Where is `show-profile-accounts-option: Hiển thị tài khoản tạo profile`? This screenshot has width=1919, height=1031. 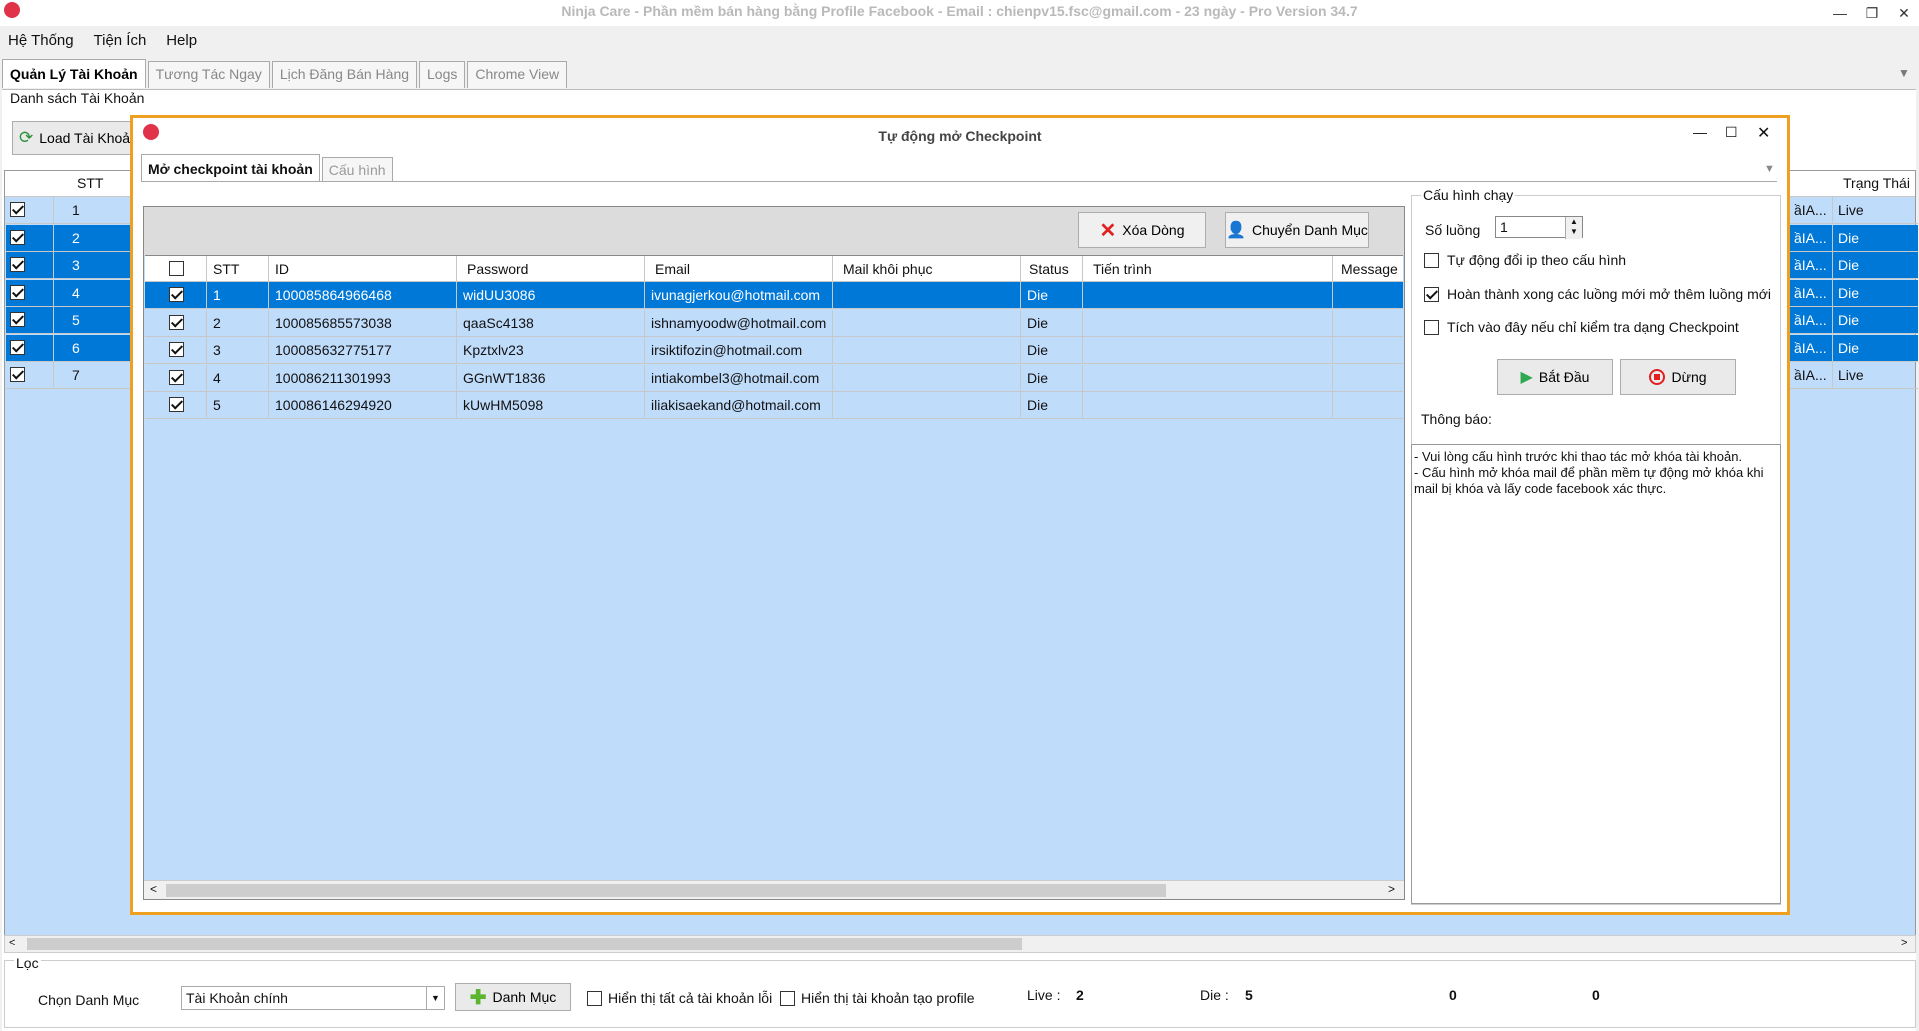 show-profile-accounts-option: Hiển thị tài khoản tạo profile is located at coordinates (877, 998).